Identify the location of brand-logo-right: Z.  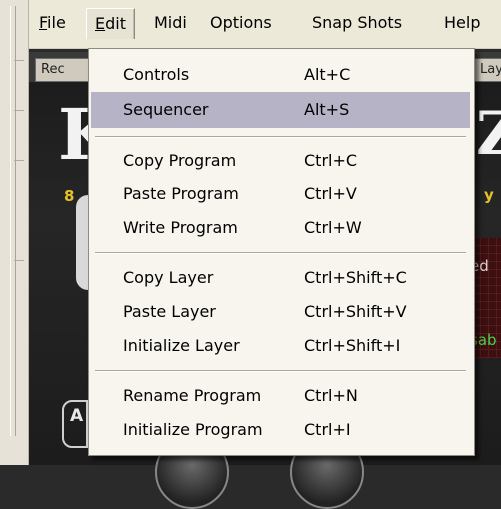
(488, 134).